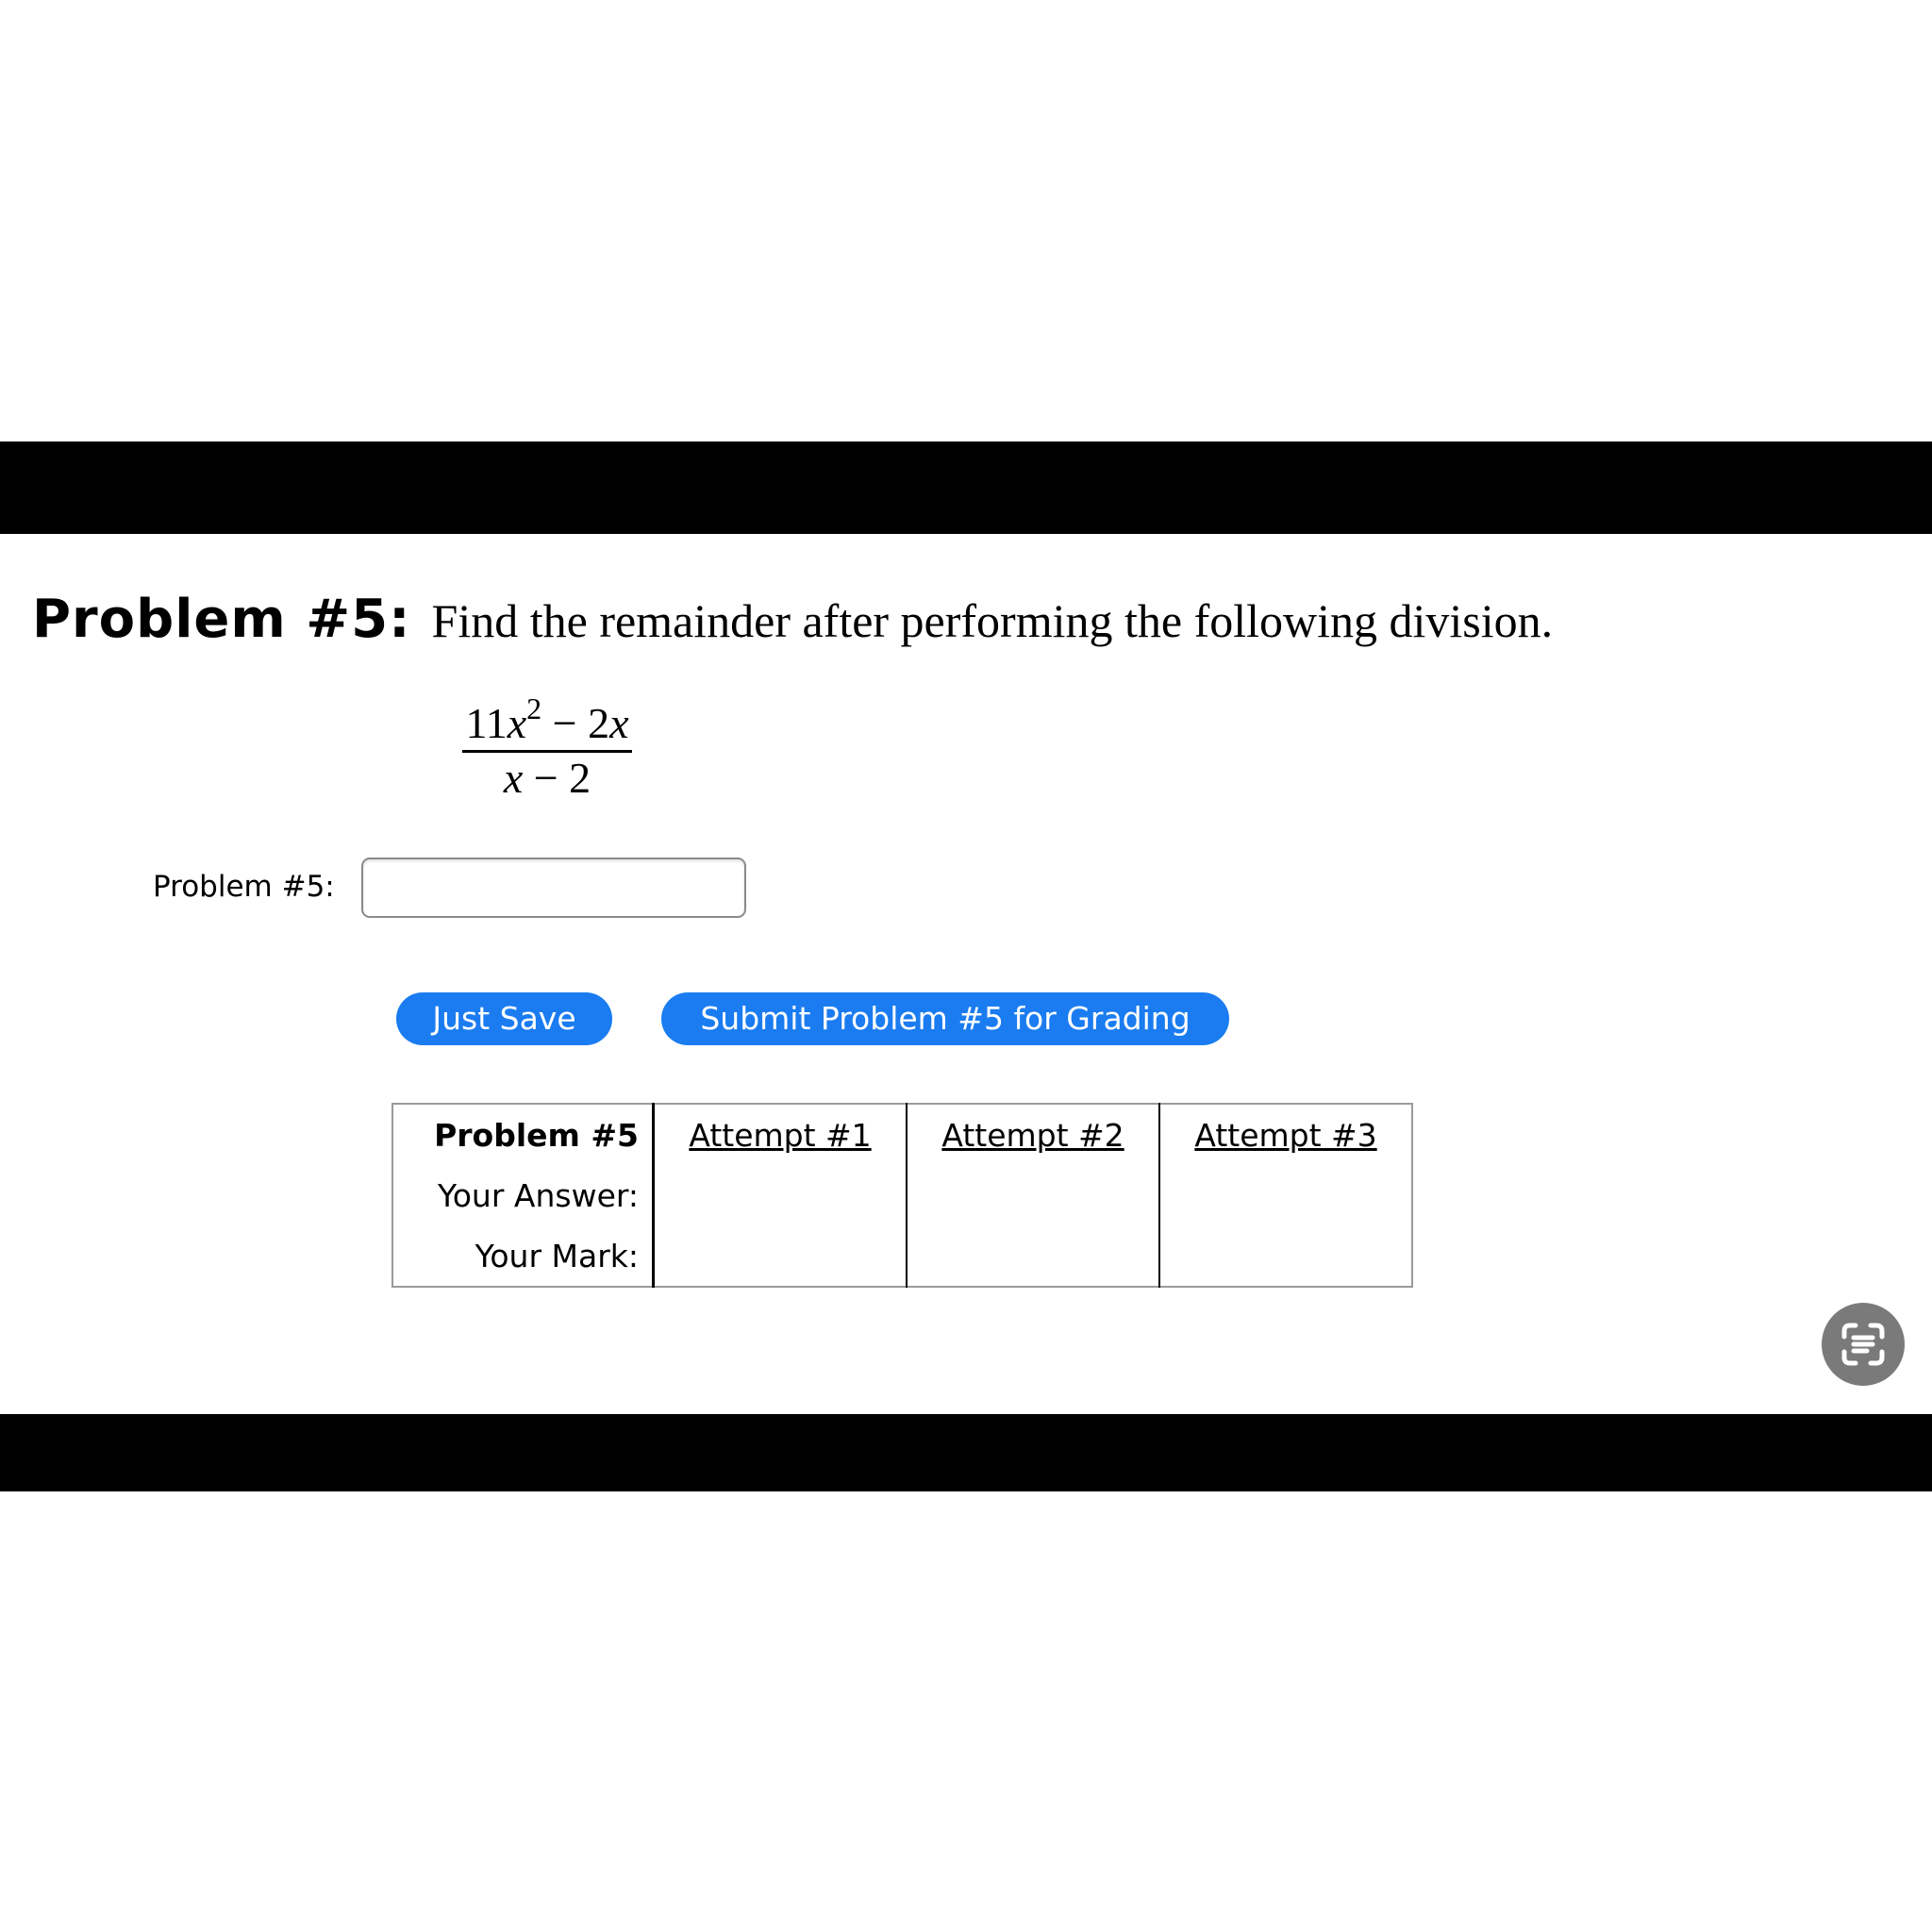 This screenshot has width=1932, height=1932. What do you see at coordinates (1033, 1256) in the screenshot?
I see `attempt-2-mark-cell` at bounding box center [1033, 1256].